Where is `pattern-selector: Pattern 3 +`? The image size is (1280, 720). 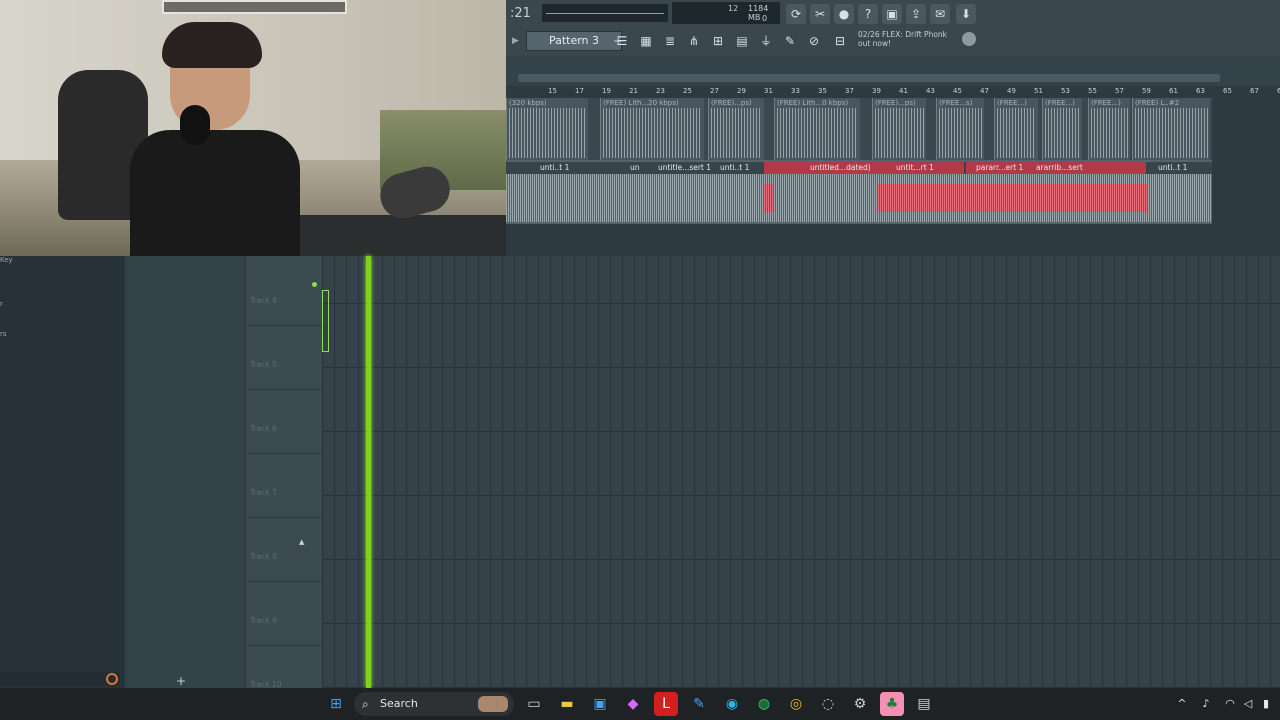 pattern-selector: Pattern 3 + is located at coordinates (574, 41).